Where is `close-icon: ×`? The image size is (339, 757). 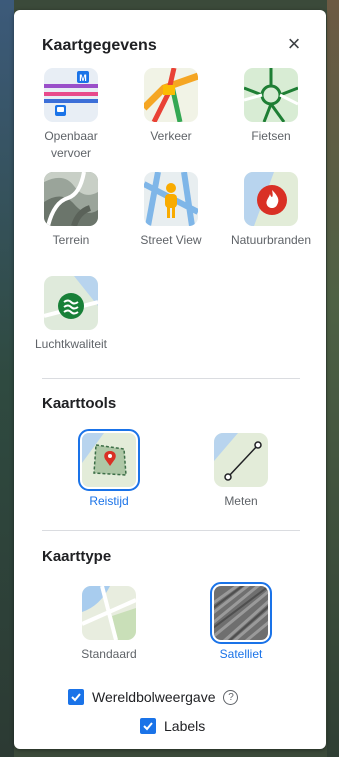
close-icon: × is located at coordinates (294, 43).